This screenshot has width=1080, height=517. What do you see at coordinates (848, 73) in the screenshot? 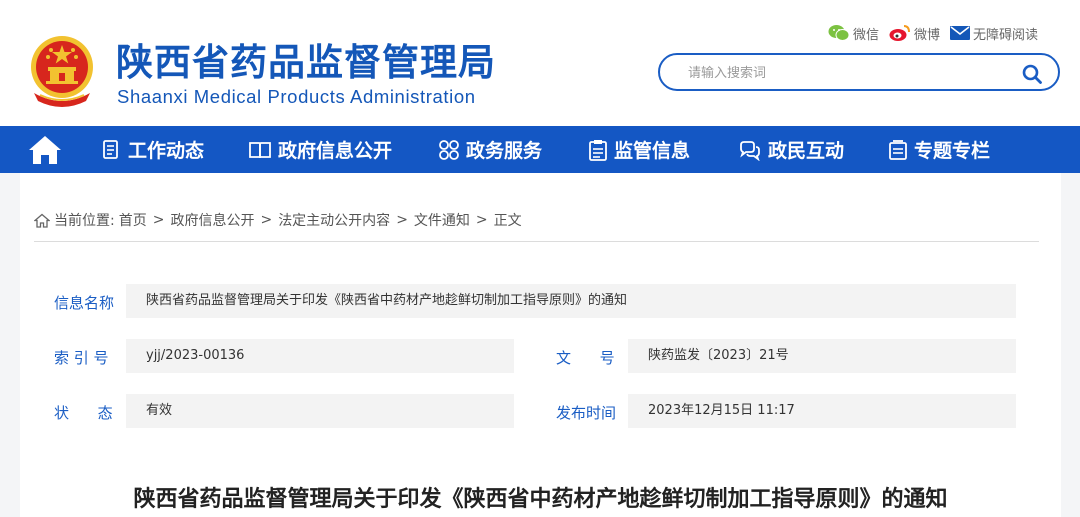
I see `search-input` at bounding box center [848, 73].